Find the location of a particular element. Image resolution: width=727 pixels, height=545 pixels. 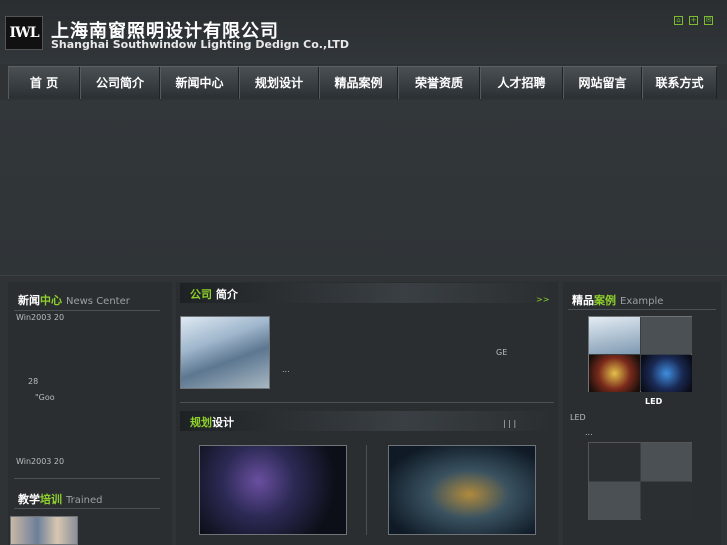

nav-jobs: 人才招聘 is located at coordinates (521, 83).